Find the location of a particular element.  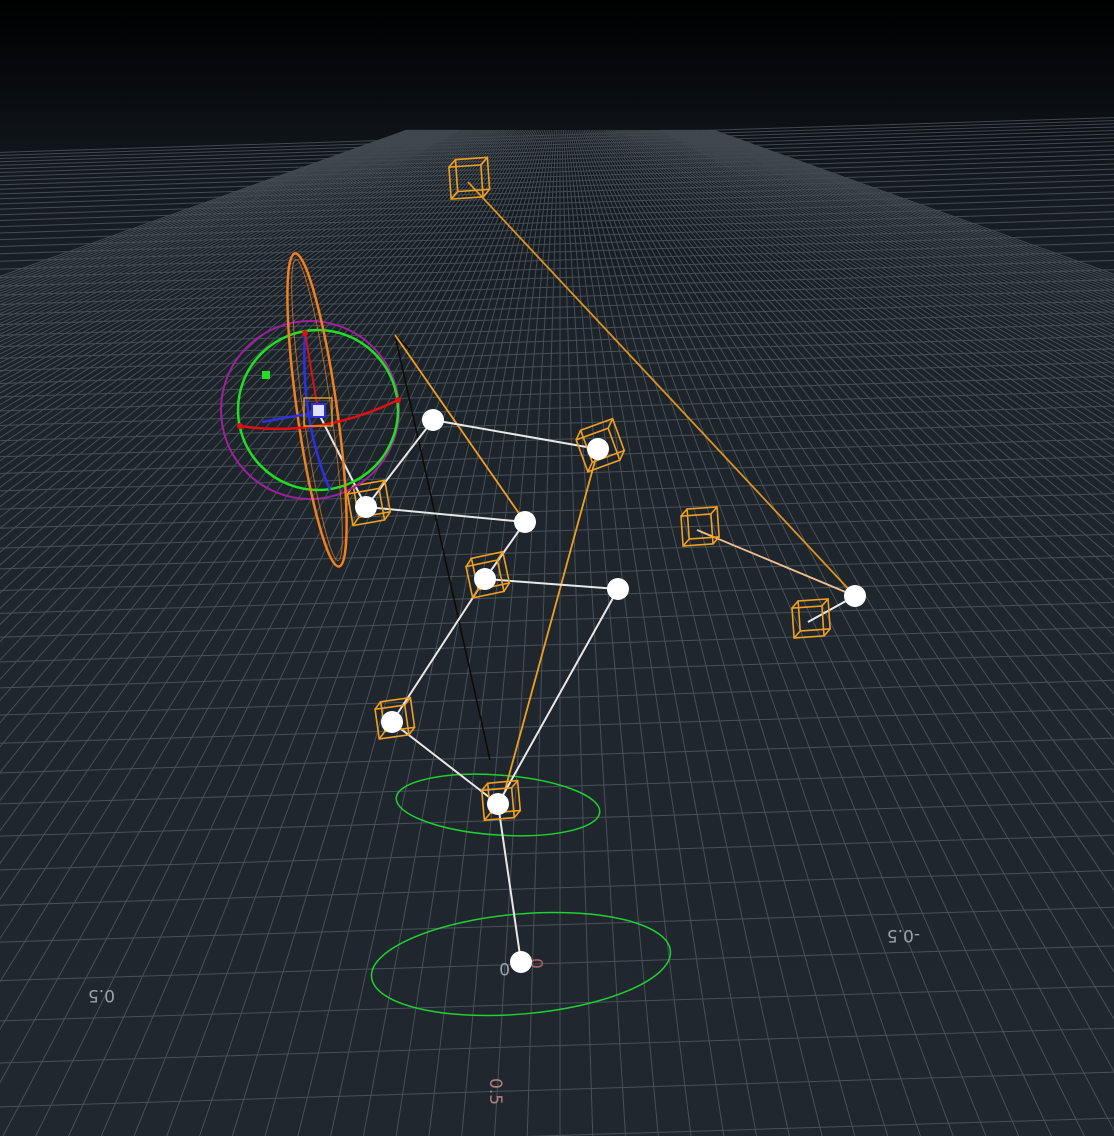

controller-line-leg is located at coordinates (551, 620).